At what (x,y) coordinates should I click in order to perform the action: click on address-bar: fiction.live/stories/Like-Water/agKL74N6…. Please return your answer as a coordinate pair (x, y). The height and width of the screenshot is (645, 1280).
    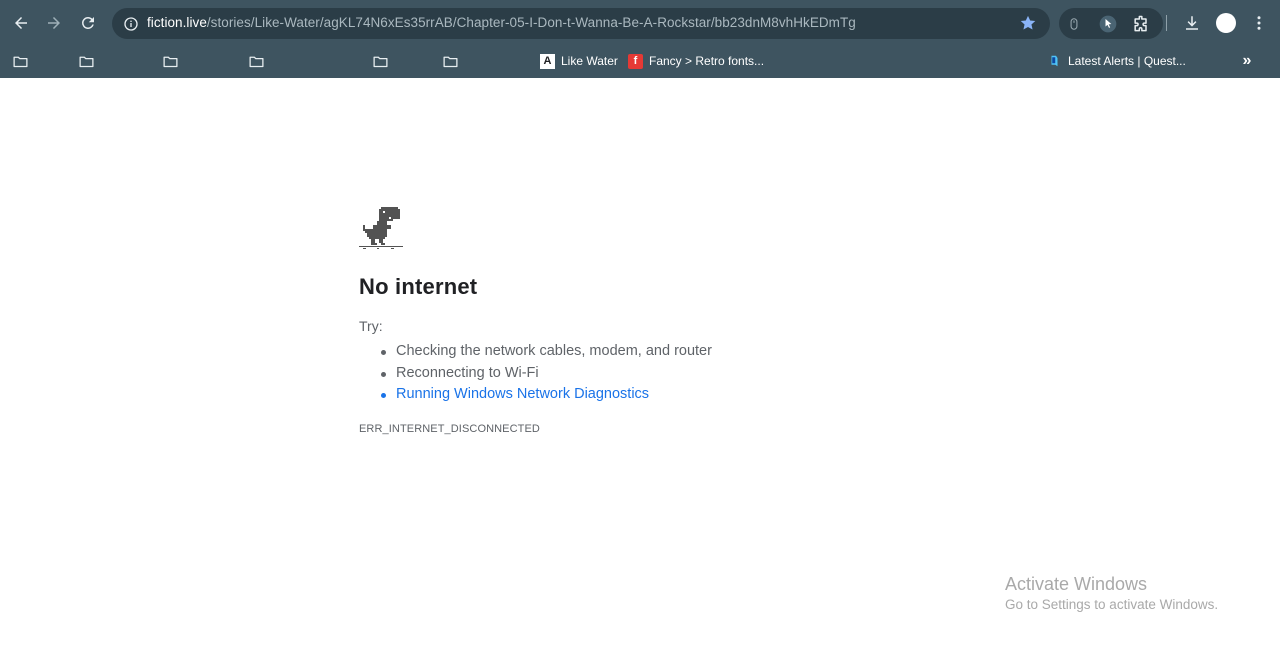
    Looking at the image, I should click on (581, 23).